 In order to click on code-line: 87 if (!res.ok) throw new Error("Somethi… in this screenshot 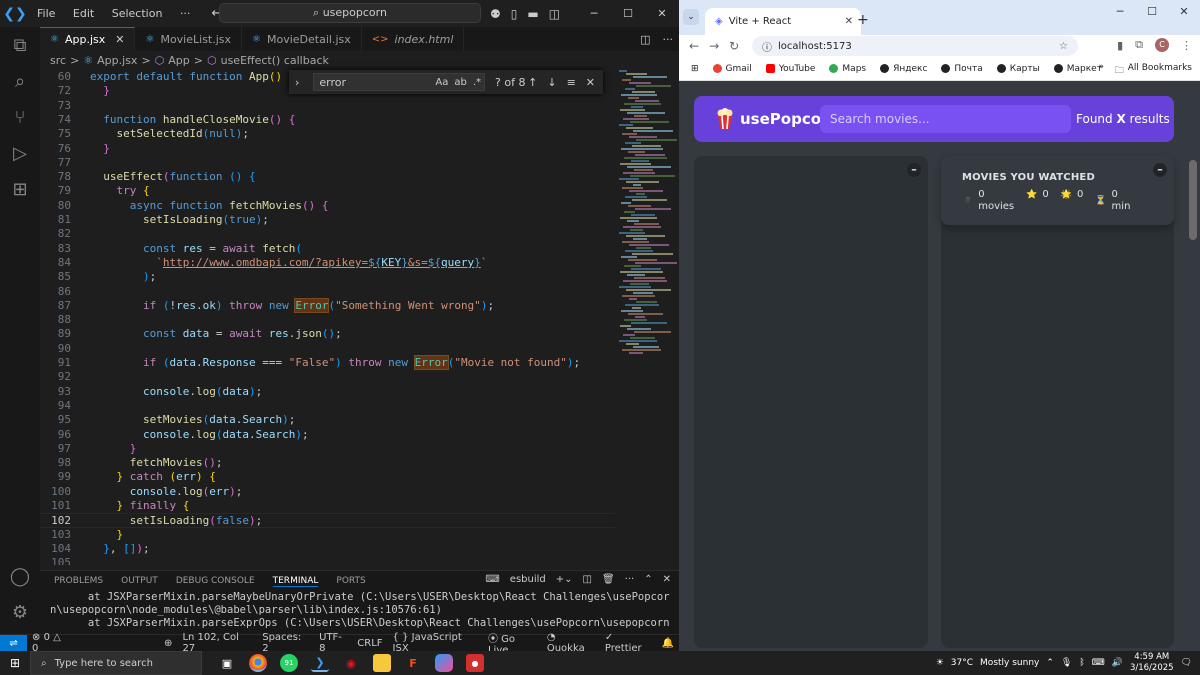, I will do `click(327, 305)`.